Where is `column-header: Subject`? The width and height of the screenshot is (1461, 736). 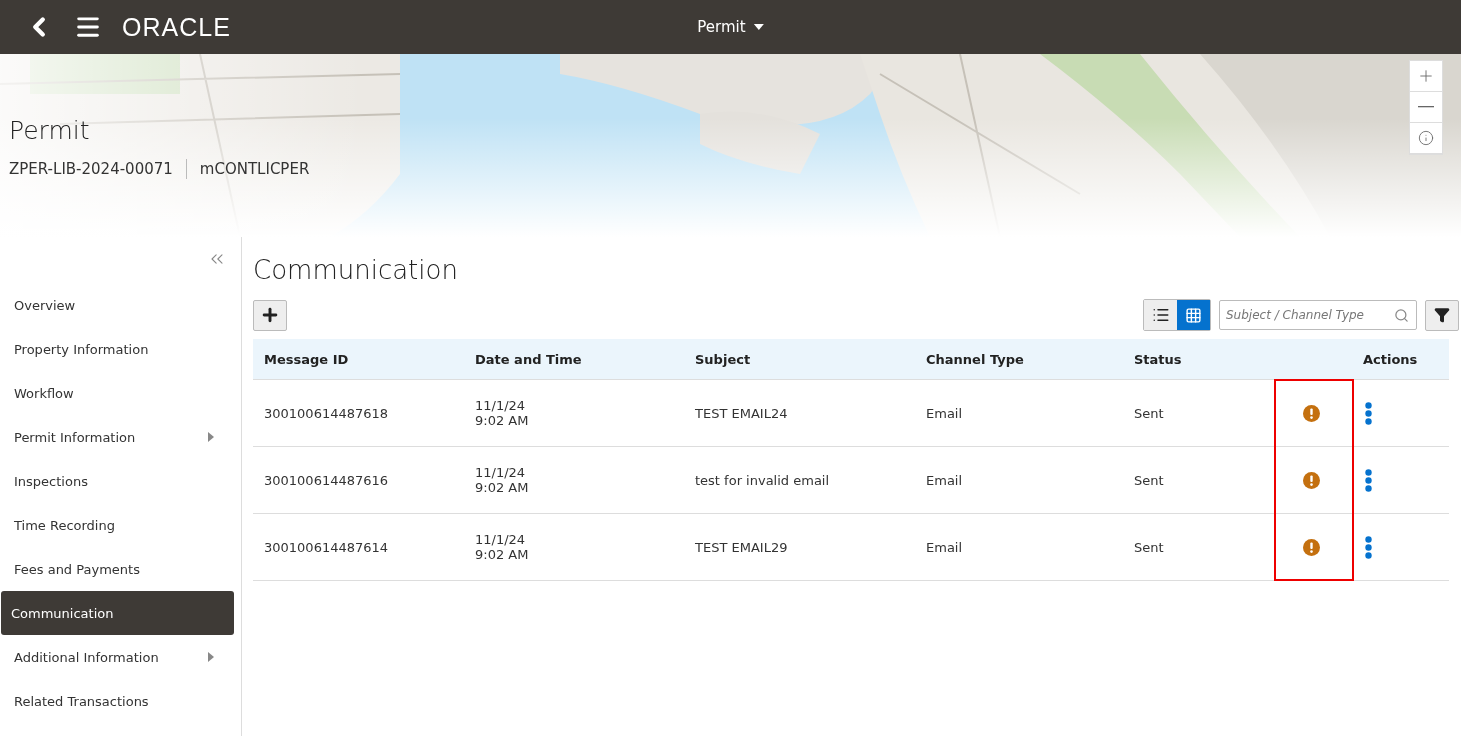 column-header: Subject is located at coordinates (799, 359).